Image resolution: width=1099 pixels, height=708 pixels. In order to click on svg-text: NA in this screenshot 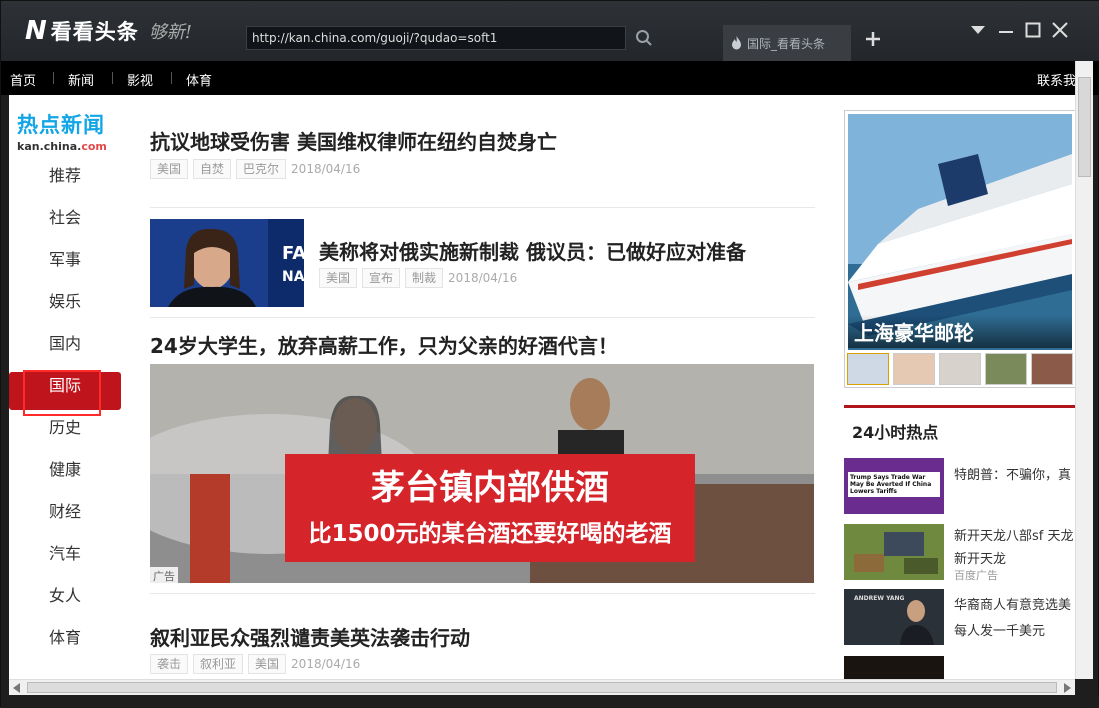, I will do `click(293, 277)`.